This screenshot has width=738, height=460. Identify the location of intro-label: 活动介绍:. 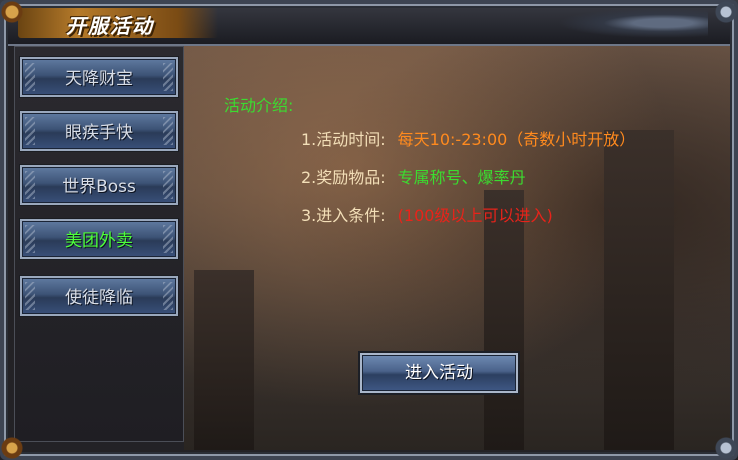
(259, 105).